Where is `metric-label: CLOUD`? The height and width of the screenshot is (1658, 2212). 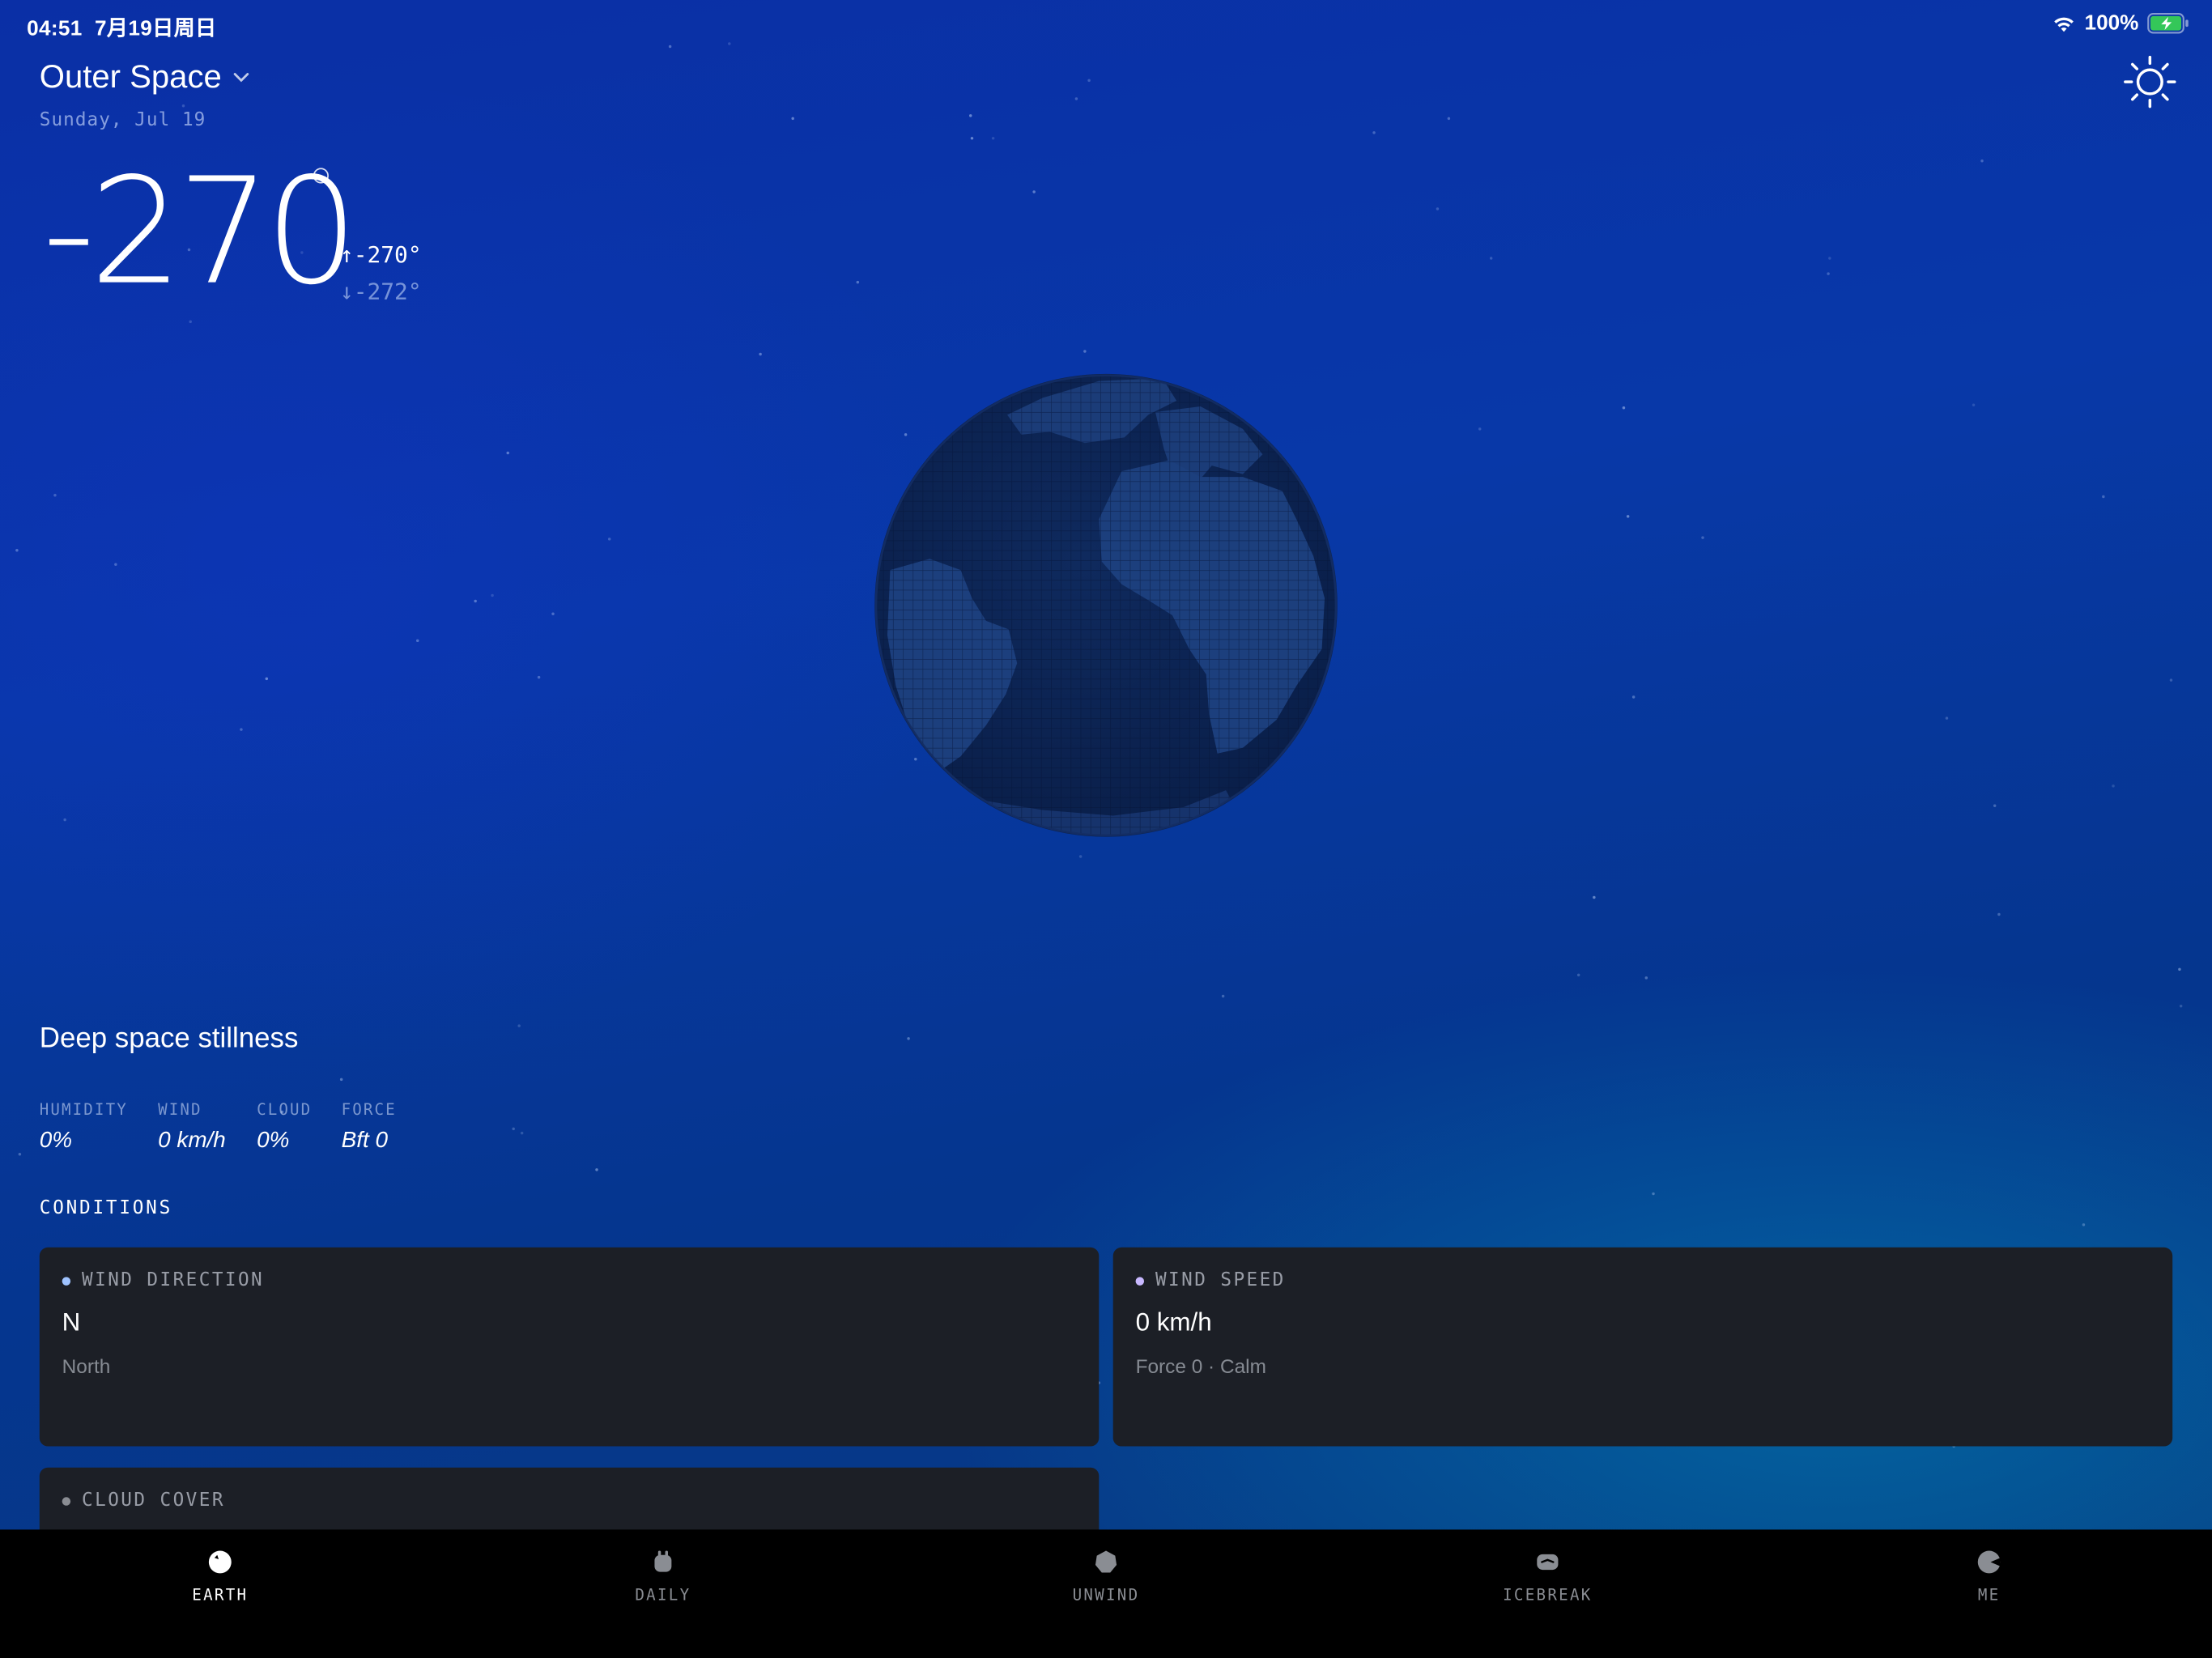
metric-label: CLOUD is located at coordinates (285, 1110).